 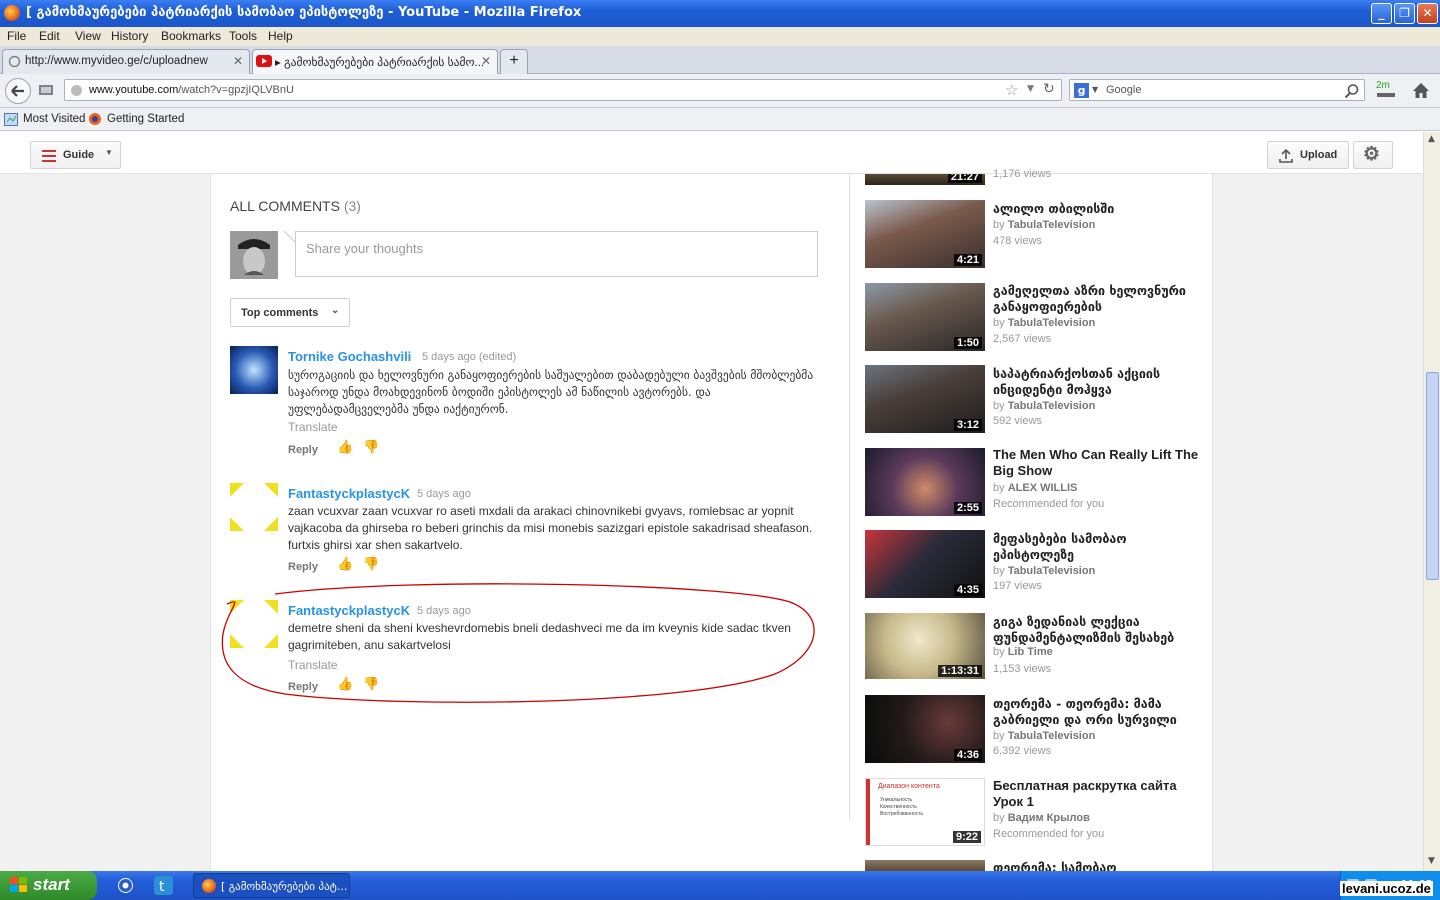 I want to click on guide-label: Guide, so click(x=79, y=155).